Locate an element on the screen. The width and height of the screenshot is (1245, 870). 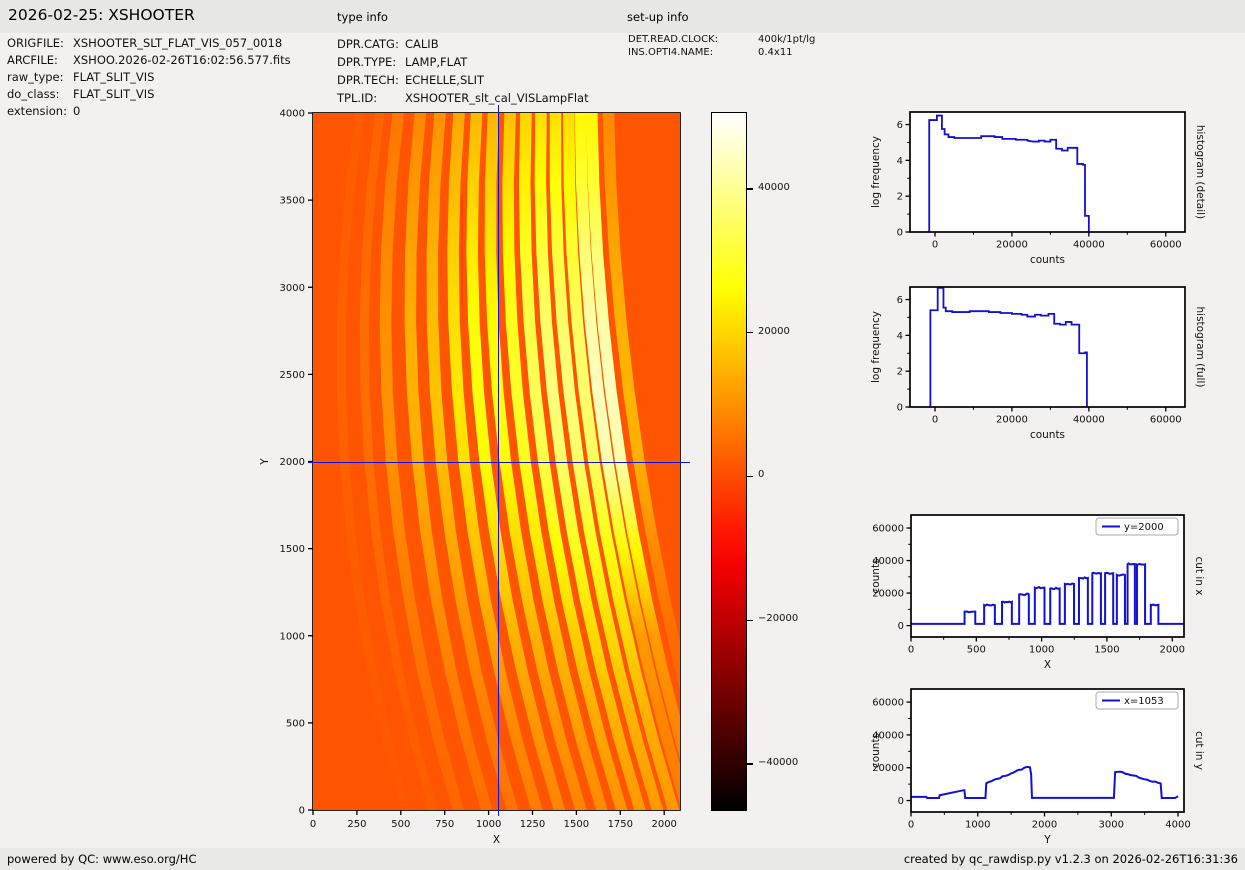
right-side-label: cut in y is located at coordinates (1199, 750).